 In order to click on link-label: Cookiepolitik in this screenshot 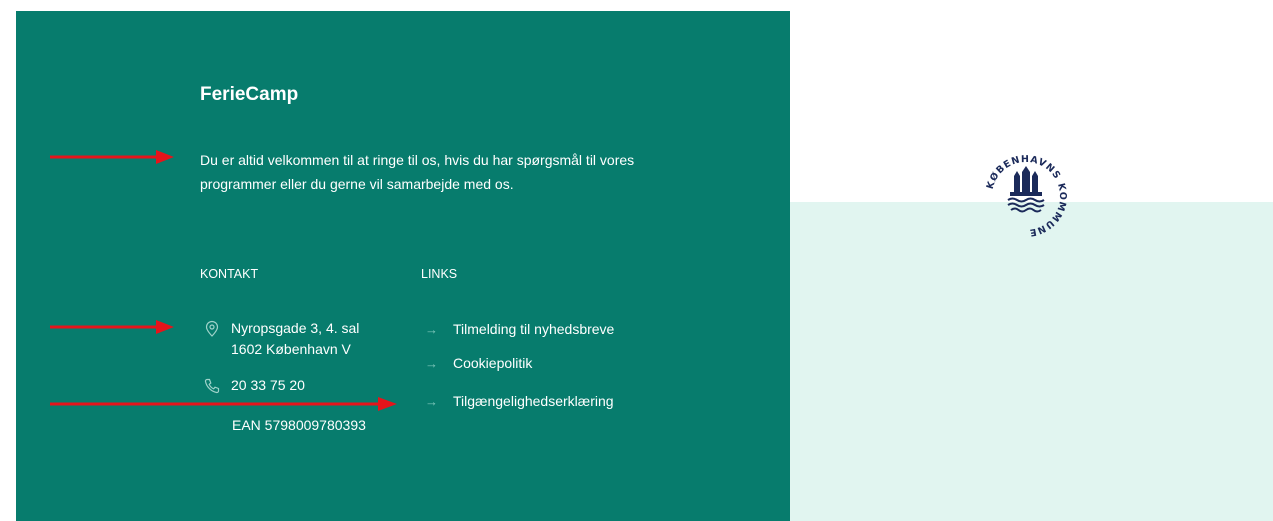, I will do `click(493, 363)`.